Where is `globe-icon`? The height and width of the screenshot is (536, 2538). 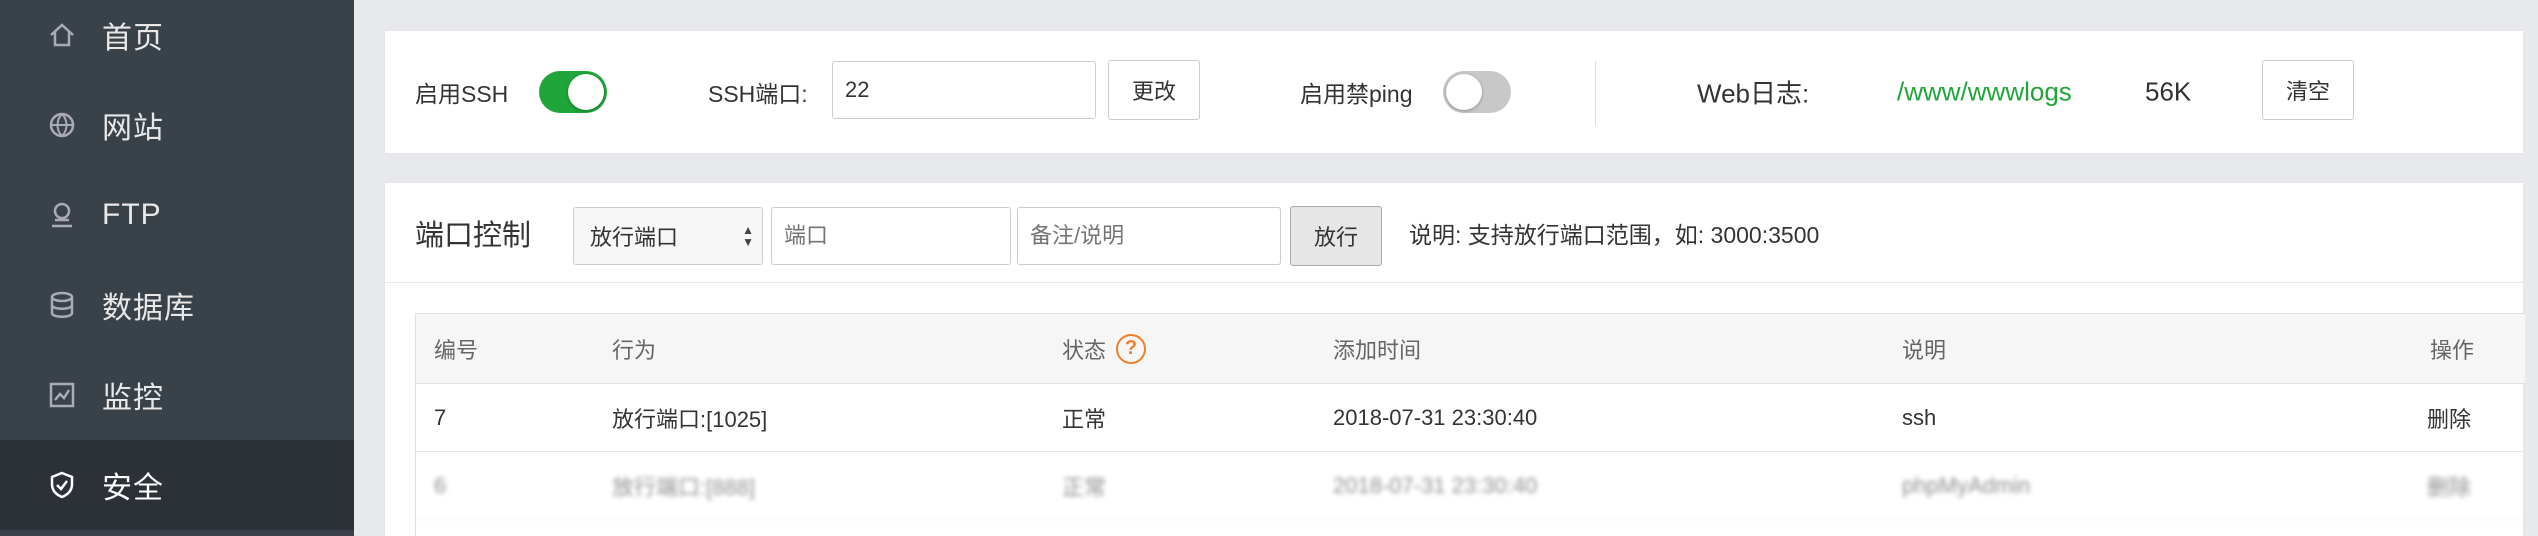
globe-icon is located at coordinates (62, 125).